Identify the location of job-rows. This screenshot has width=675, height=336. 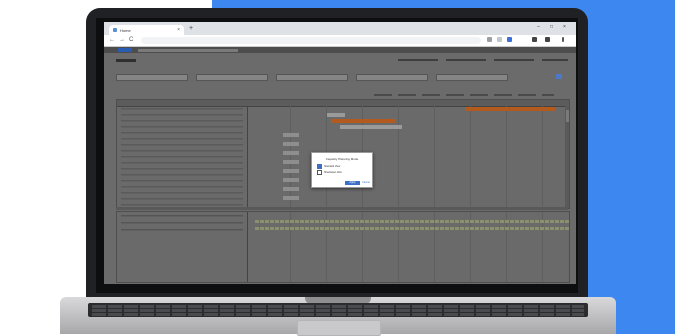
(182, 158).